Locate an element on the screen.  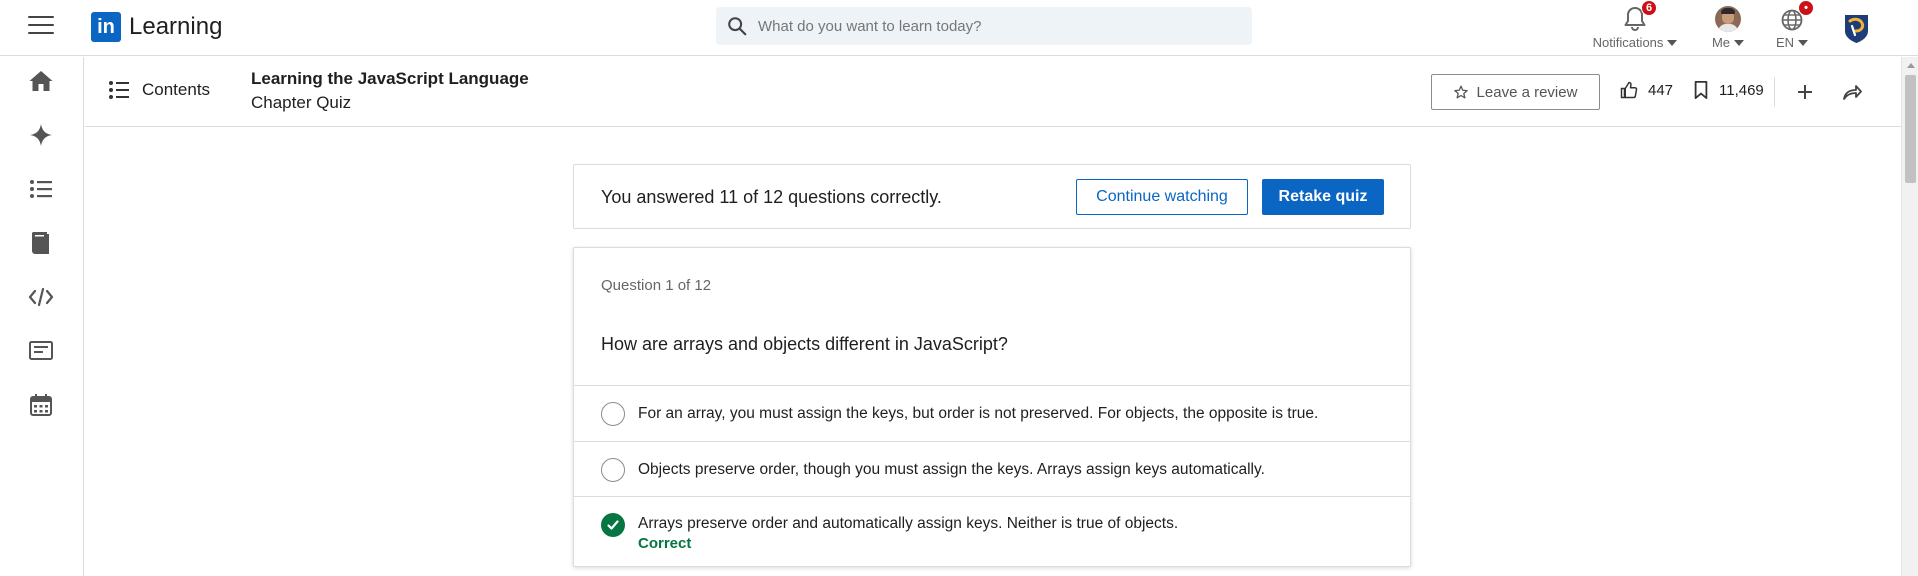
nav-me: Me is located at coordinates (1728, 28).